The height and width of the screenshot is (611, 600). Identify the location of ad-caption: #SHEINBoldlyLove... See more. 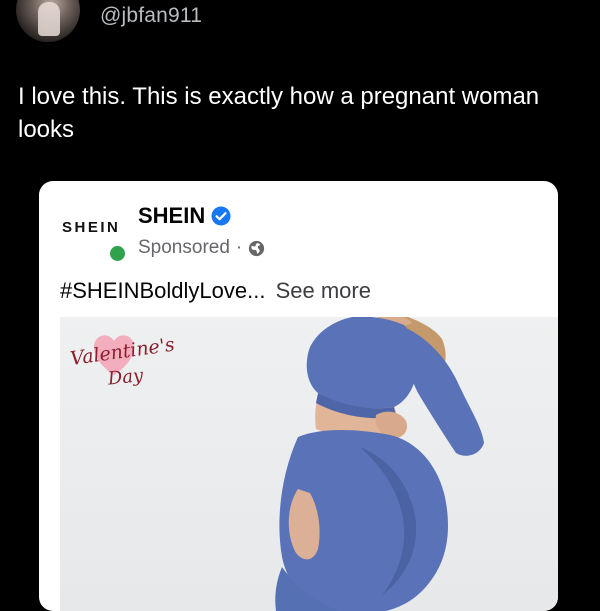
(215, 291).